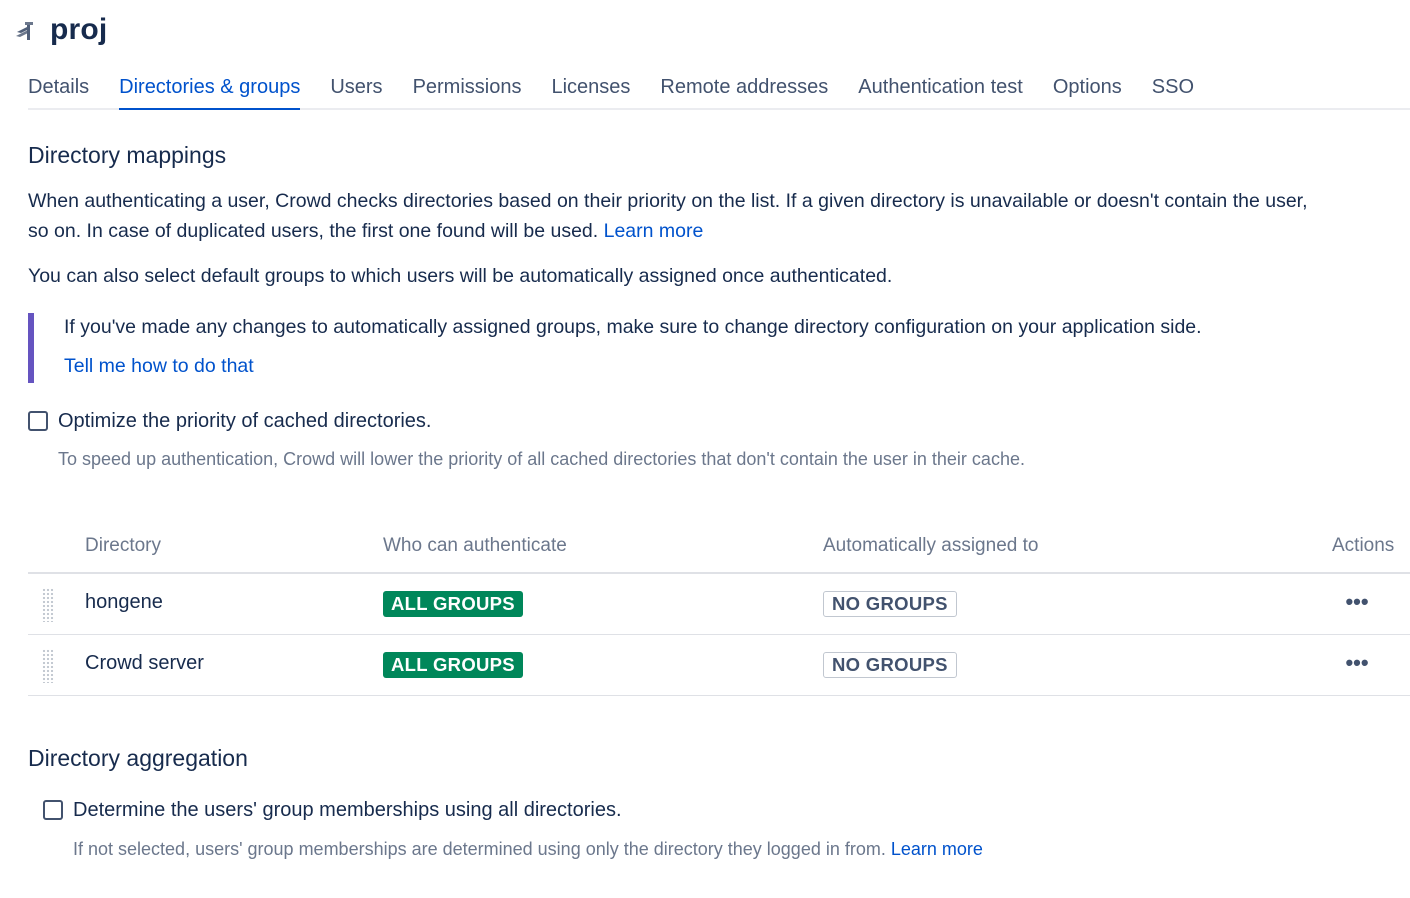 This screenshot has width=1410, height=898. I want to click on aggregation-learn-more-link: Learn more, so click(937, 849).